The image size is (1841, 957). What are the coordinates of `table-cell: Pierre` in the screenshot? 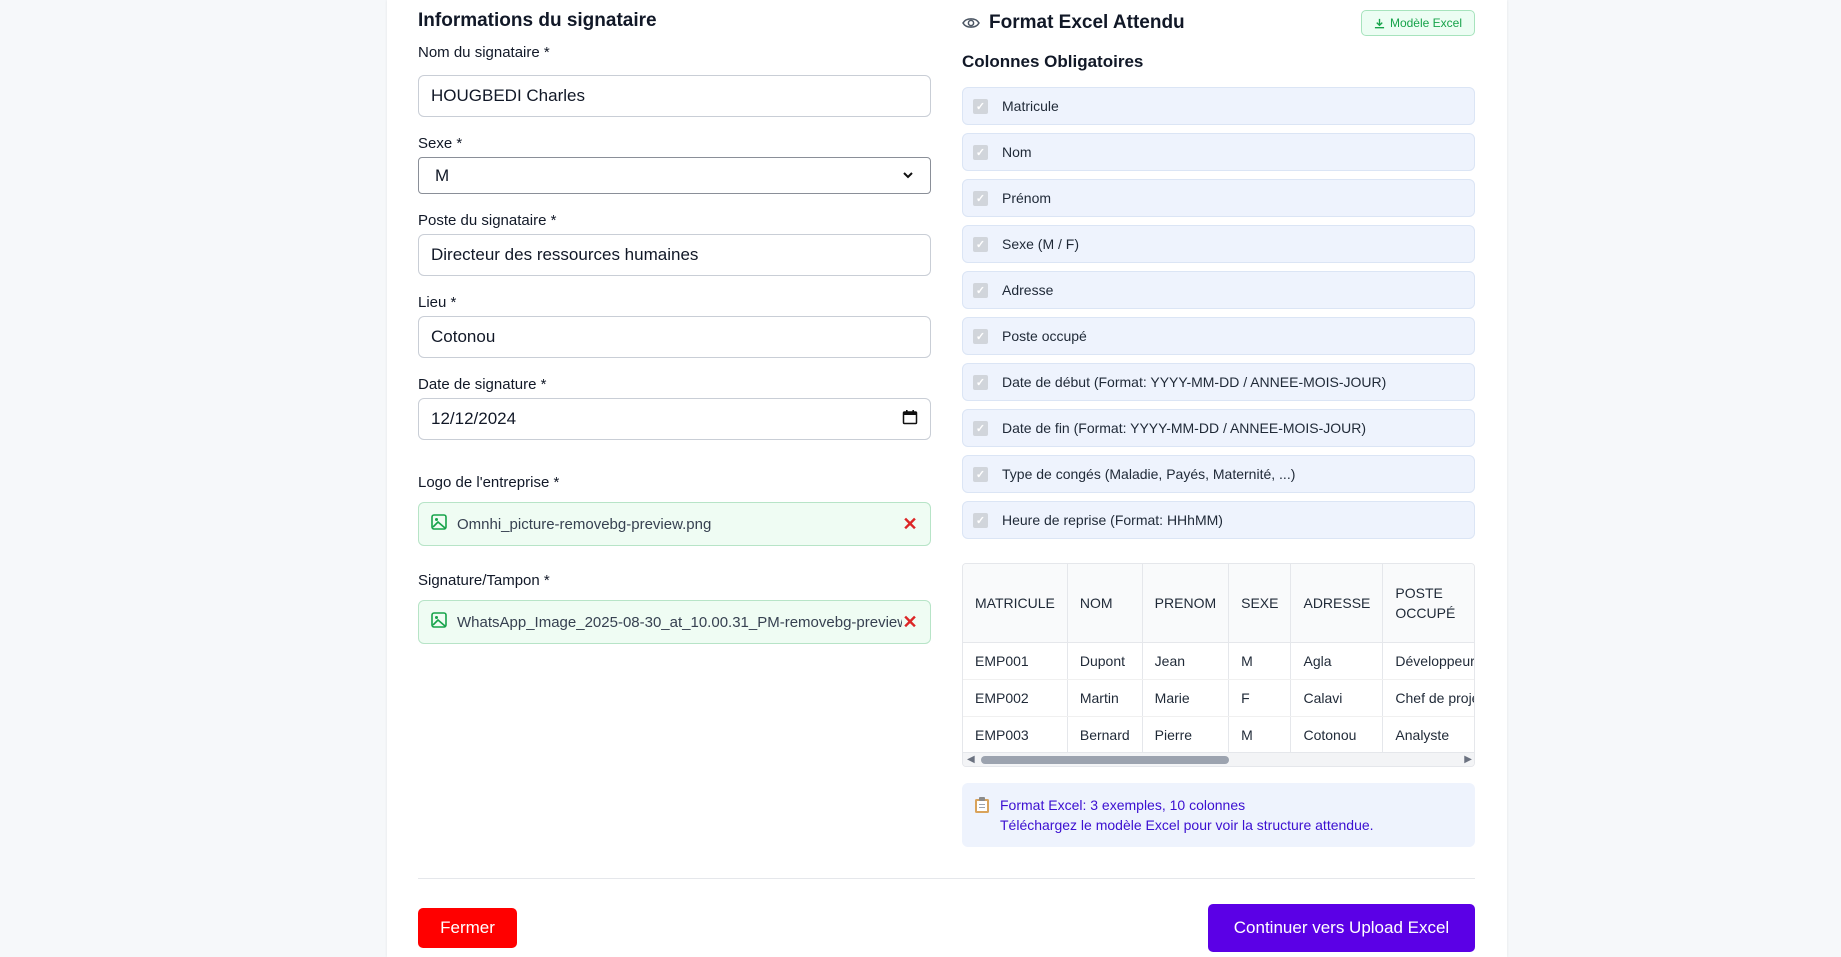 It's located at (1186, 735).